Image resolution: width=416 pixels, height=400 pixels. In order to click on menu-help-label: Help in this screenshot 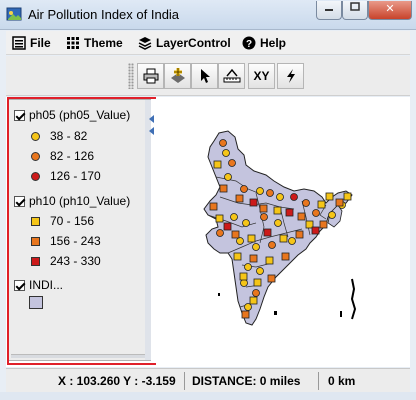, I will do `click(273, 43)`.